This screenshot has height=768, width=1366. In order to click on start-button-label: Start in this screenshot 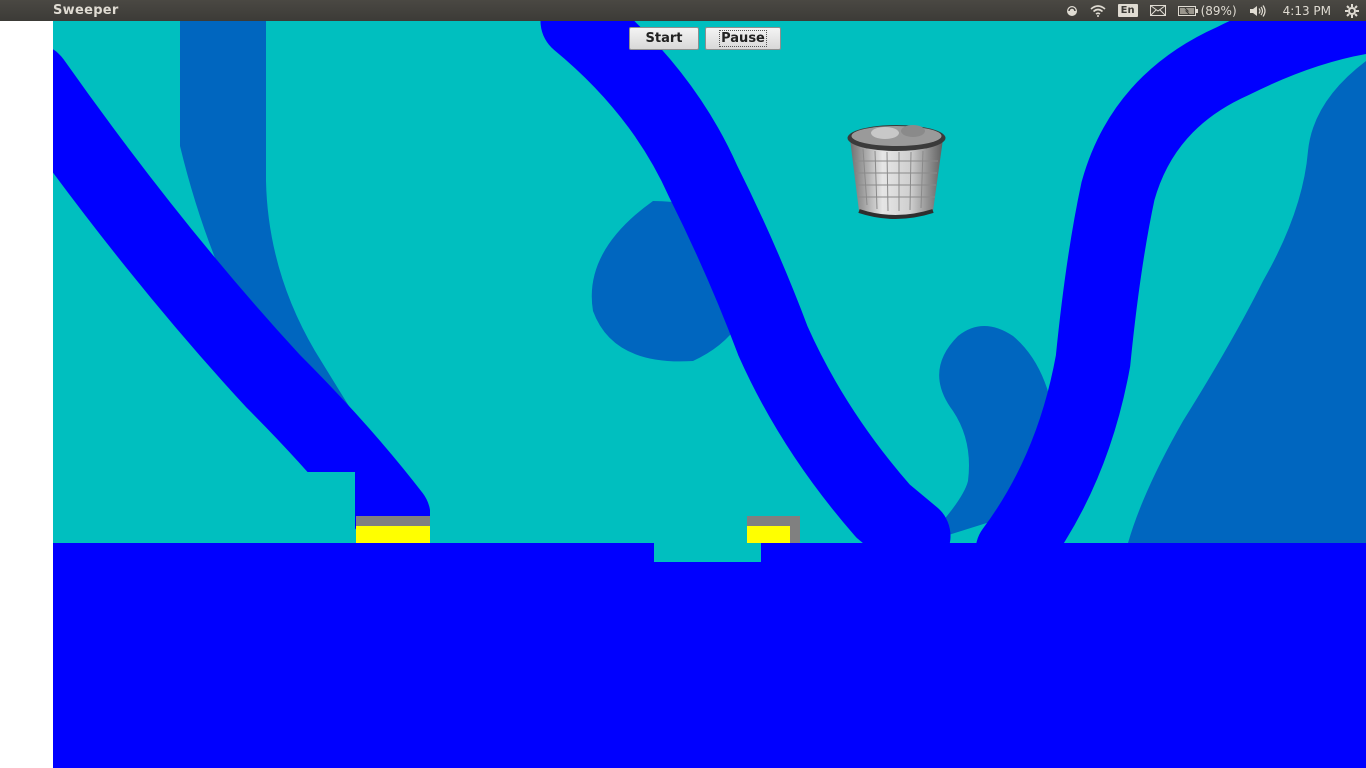, I will do `click(664, 38)`.